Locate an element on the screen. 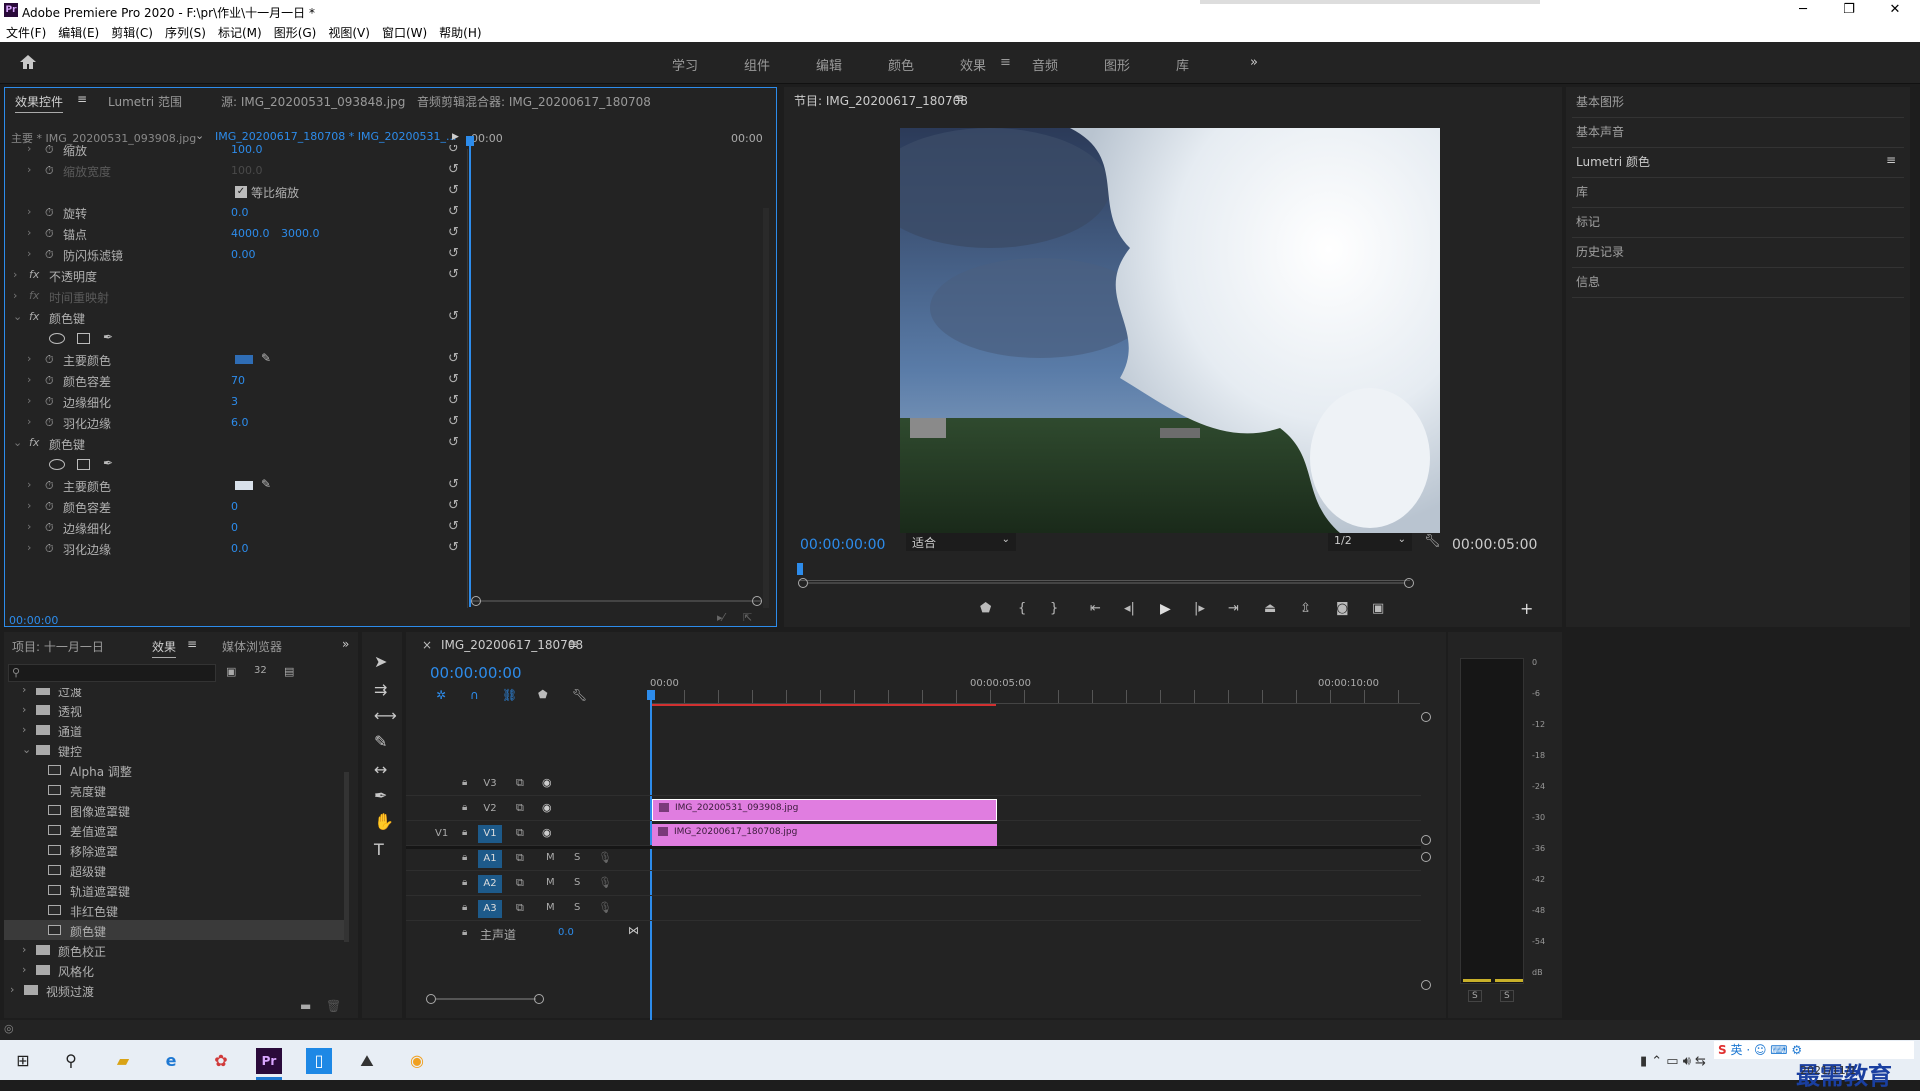 This screenshot has height=1091, width=1920. a-scroll-handle is located at coordinates (1426, 985).